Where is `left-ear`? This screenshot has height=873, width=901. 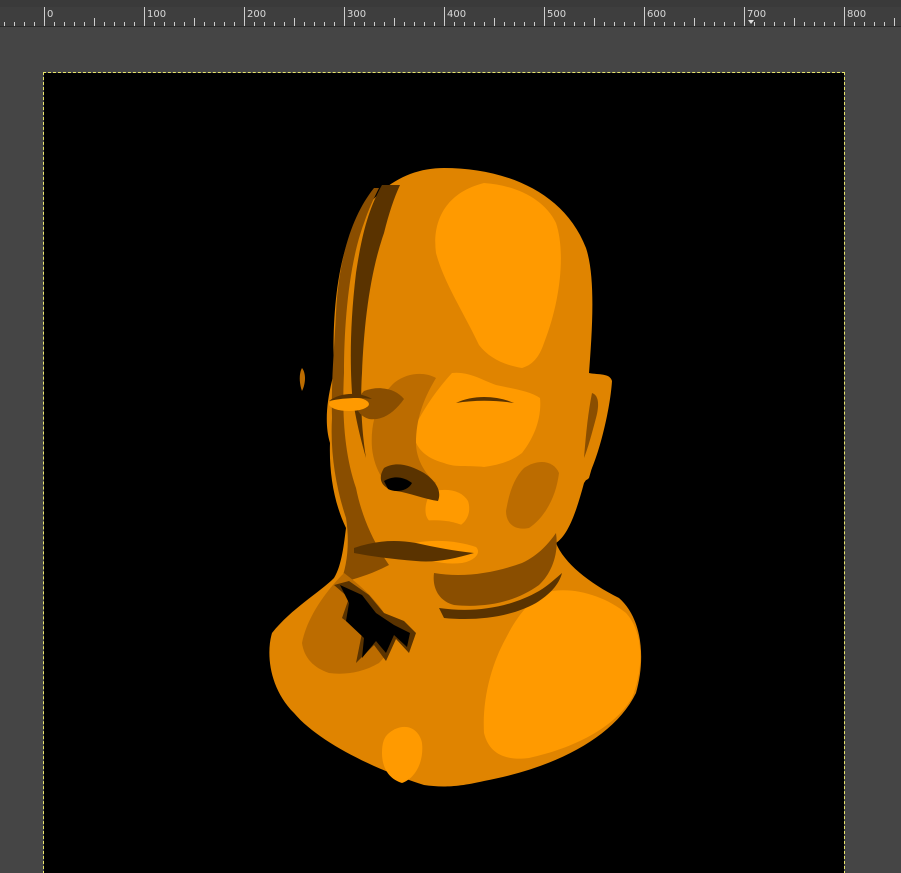
left-ear is located at coordinates (302, 379).